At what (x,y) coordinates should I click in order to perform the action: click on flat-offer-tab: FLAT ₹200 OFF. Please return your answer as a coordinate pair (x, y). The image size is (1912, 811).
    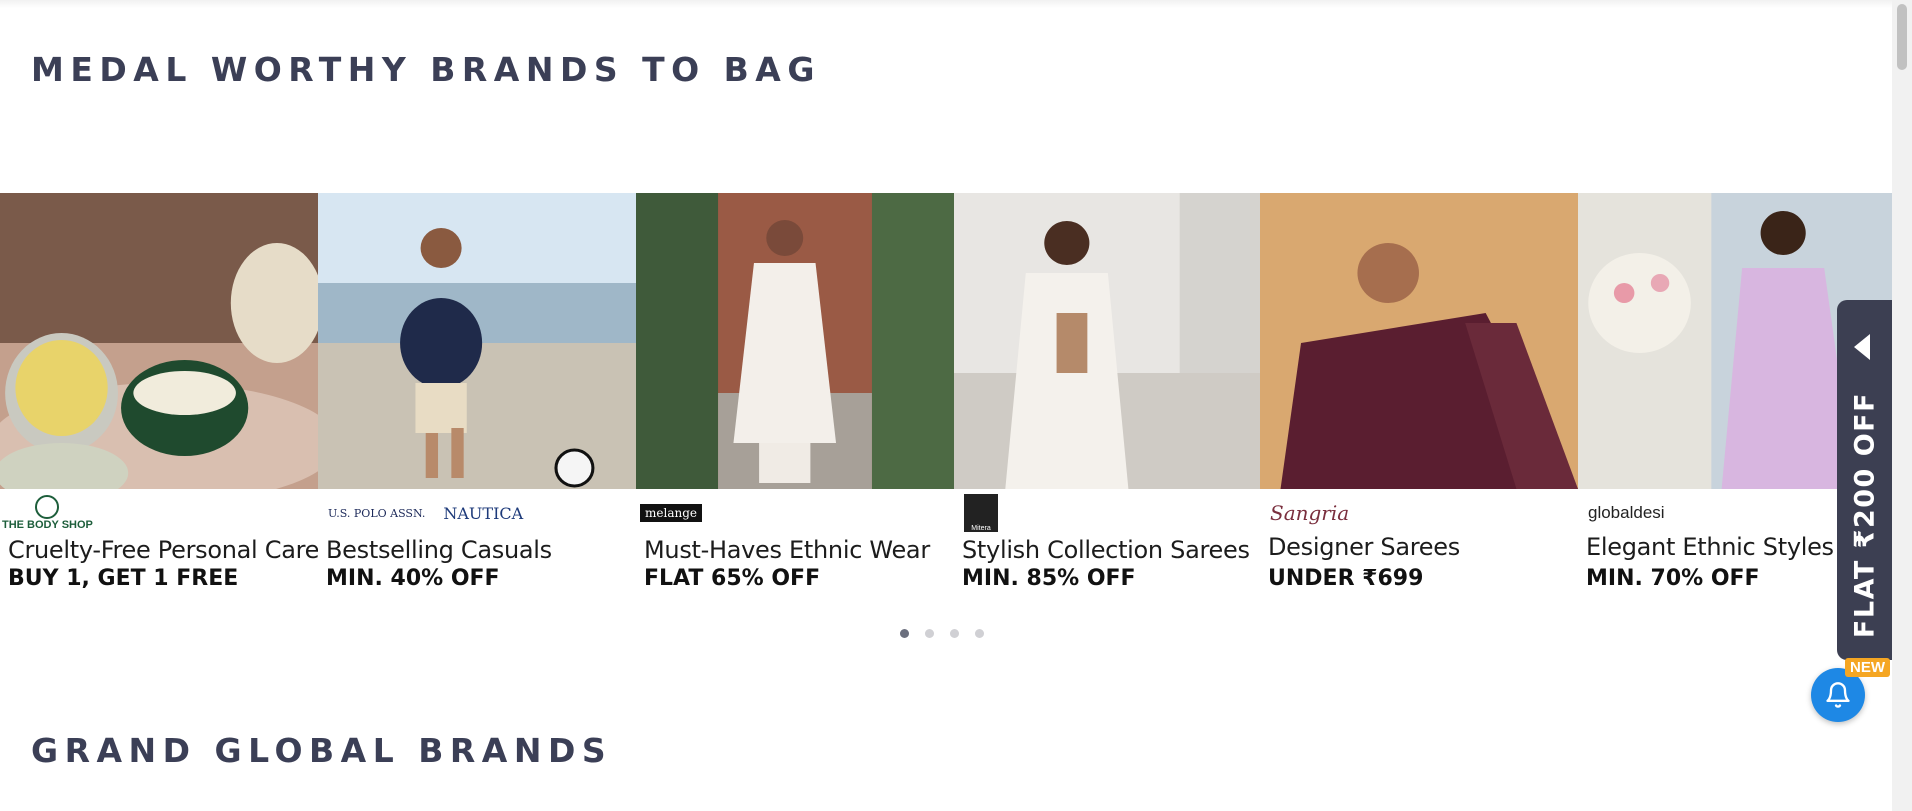
    Looking at the image, I should click on (1864, 480).